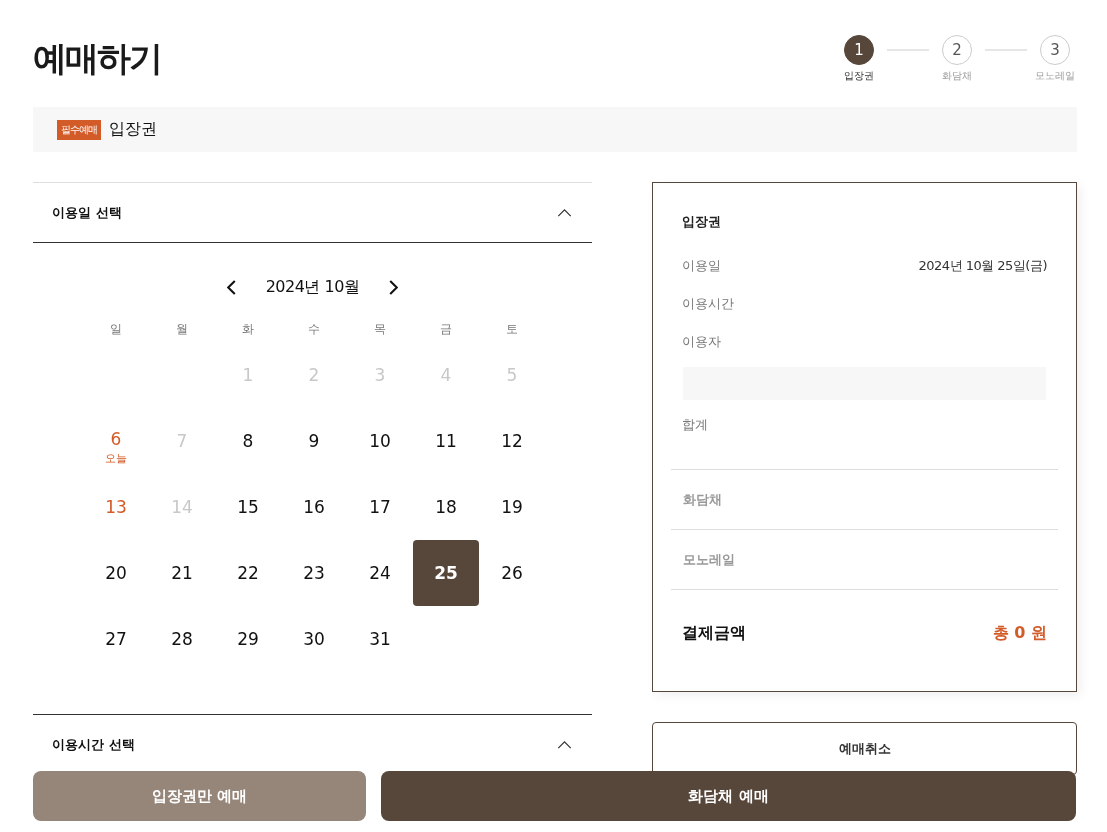  I want to click on step-label: 입장권, so click(859, 76).